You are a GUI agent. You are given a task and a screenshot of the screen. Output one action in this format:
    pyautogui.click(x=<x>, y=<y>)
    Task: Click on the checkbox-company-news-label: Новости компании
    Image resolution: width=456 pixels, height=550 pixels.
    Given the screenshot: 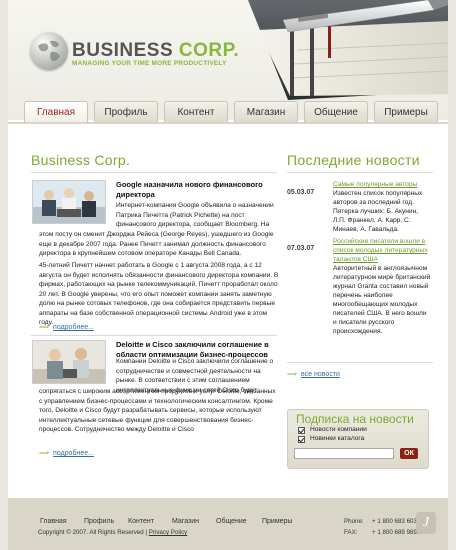 What is the action you would take?
    pyautogui.click(x=338, y=429)
    